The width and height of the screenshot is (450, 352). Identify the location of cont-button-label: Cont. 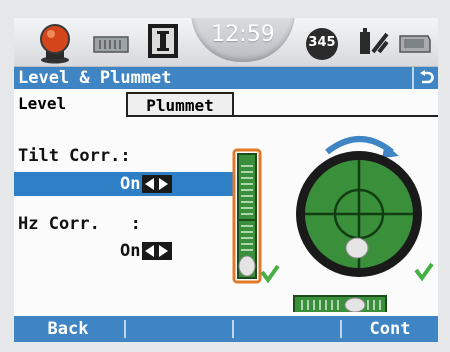
(390, 329).